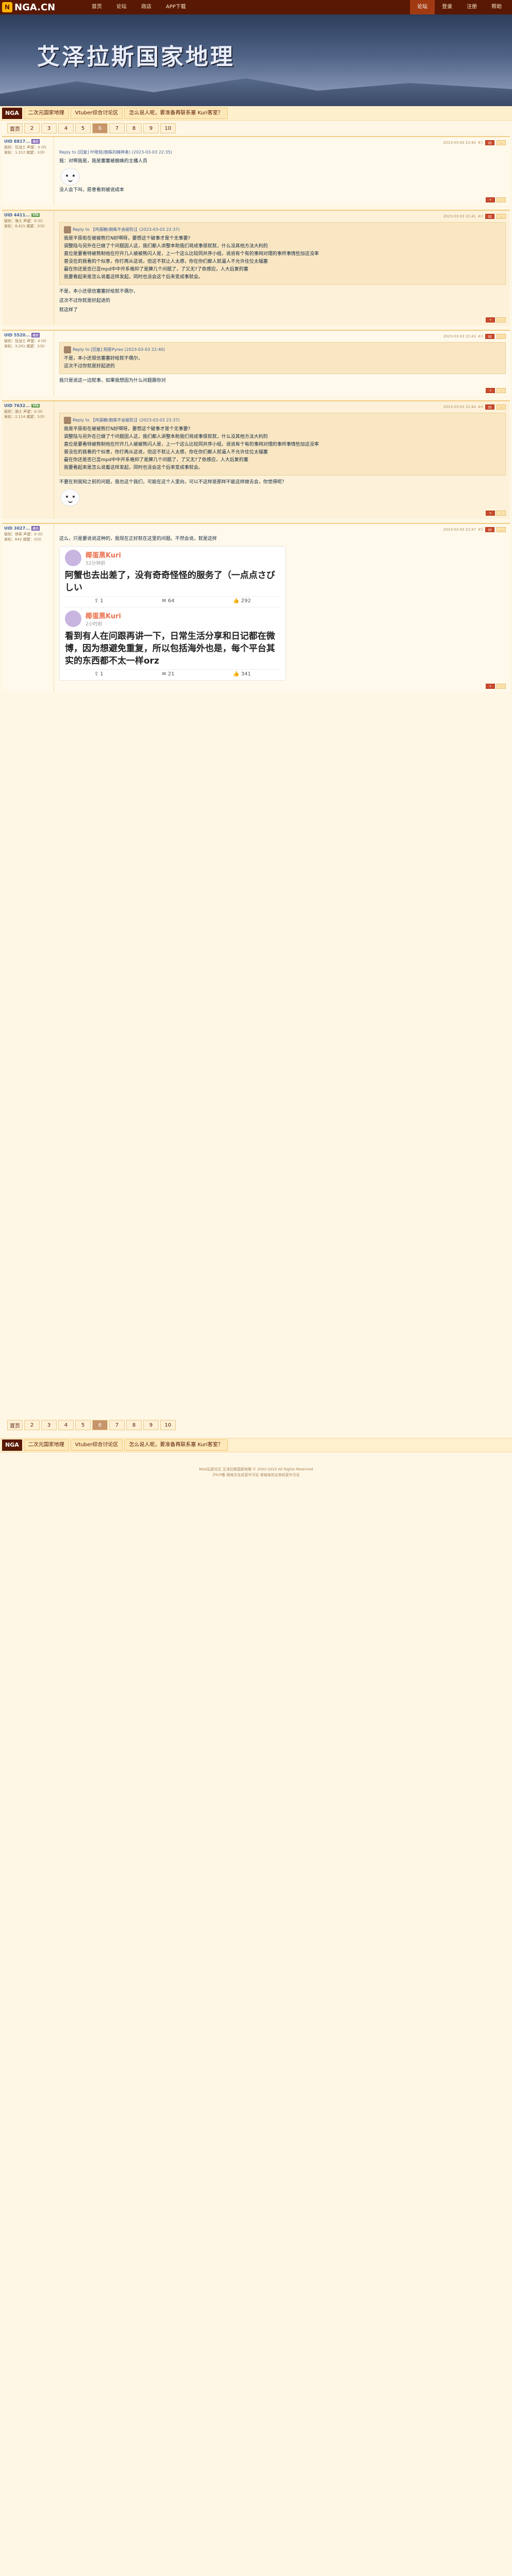 The height and width of the screenshot is (2576, 512). I want to click on author-name: UID 5520... 综合, so click(28, 335).